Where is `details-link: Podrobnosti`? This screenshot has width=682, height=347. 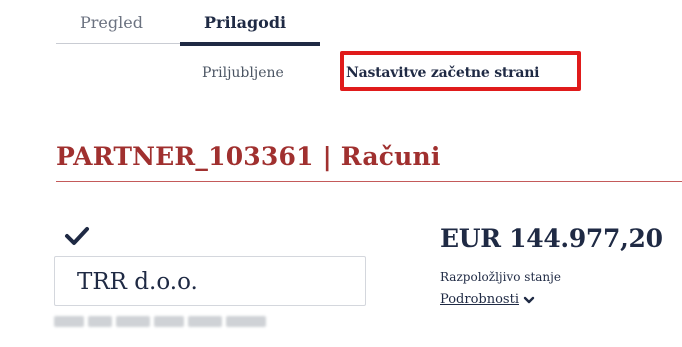
details-link: Podrobnosti is located at coordinates (487, 300).